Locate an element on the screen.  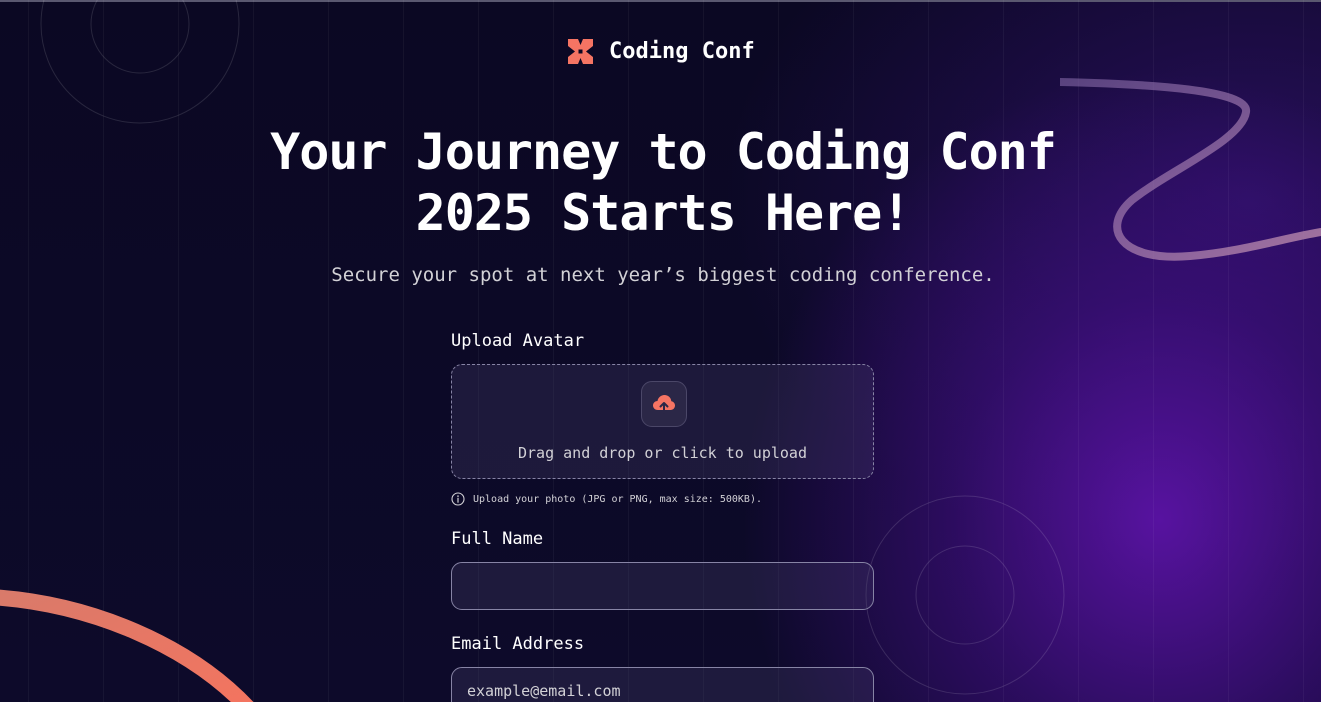
info-icon is located at coordinates (458, 499).